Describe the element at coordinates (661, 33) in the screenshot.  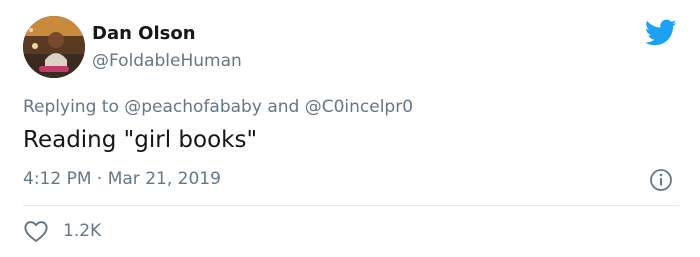
I see `twitter-bird-icon` at that location.